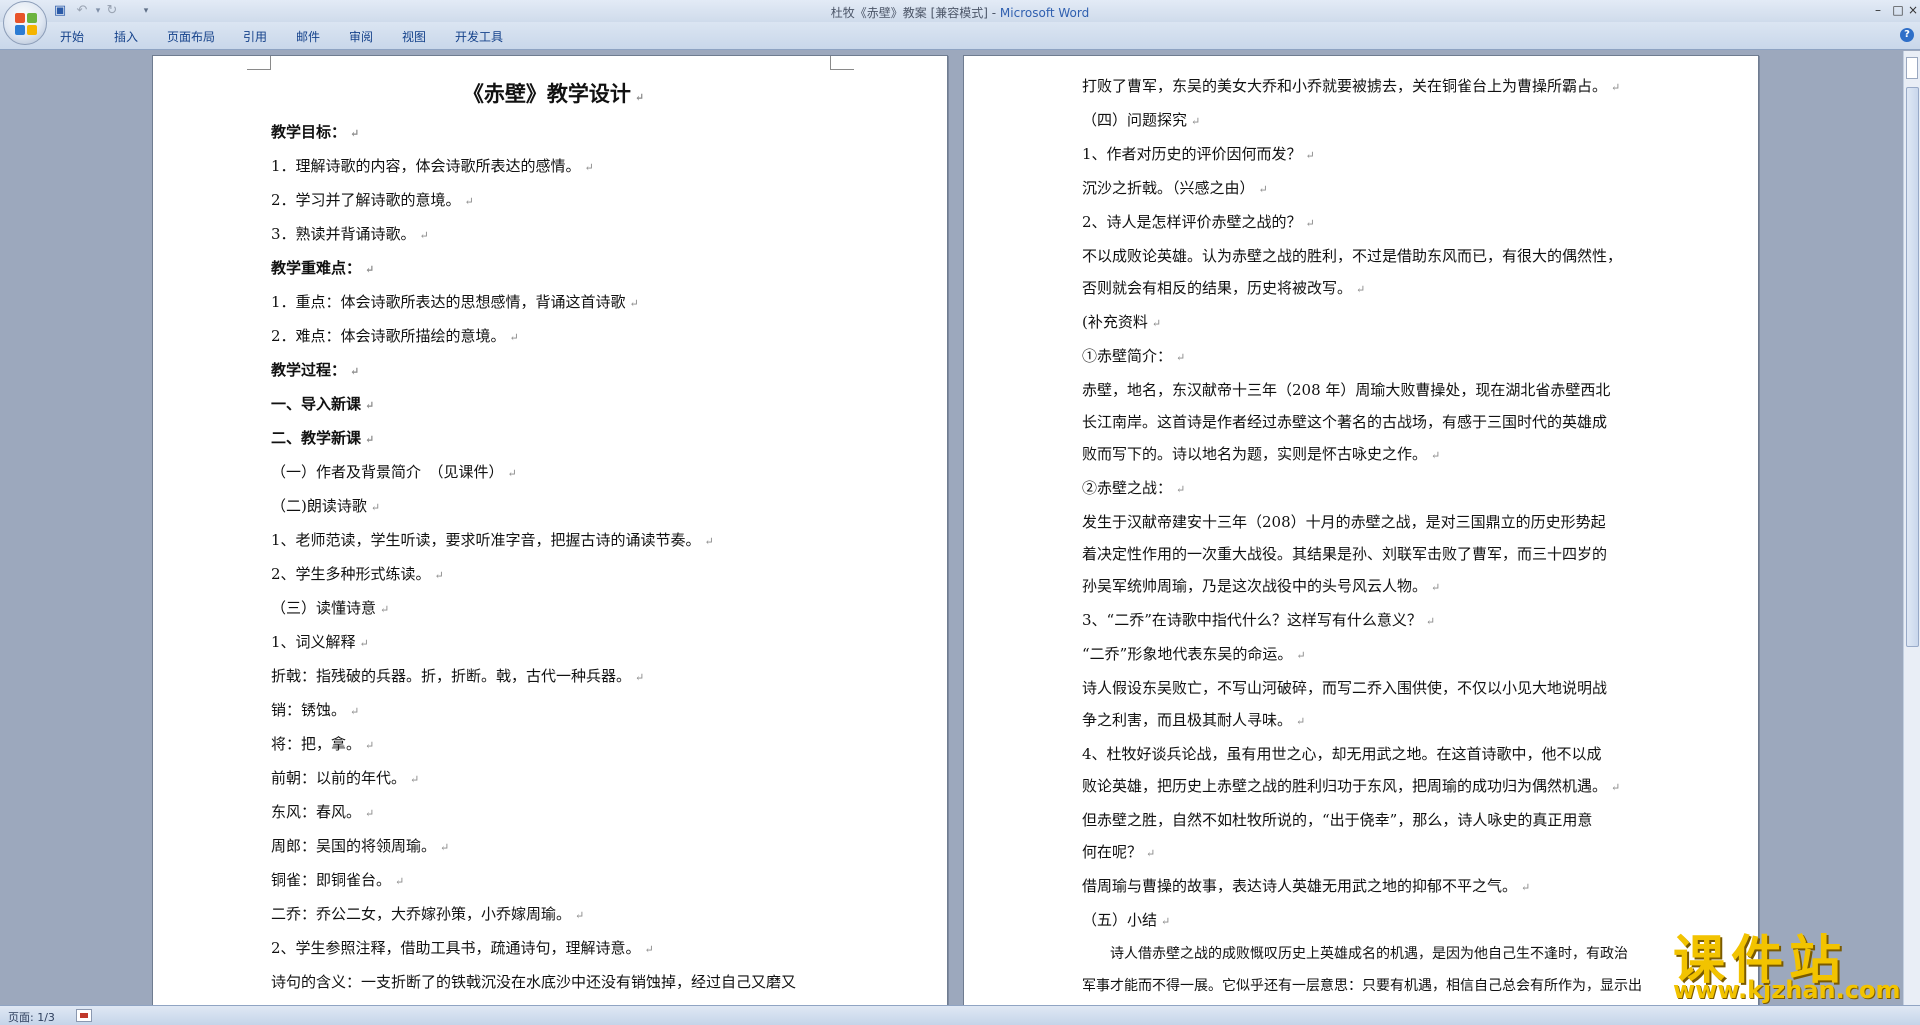  What do you see at coordinates (553, 93) in the screenshot?
I see `document-title: 《赤壁》教学设计 ↵` at bounding box center [553, 93].